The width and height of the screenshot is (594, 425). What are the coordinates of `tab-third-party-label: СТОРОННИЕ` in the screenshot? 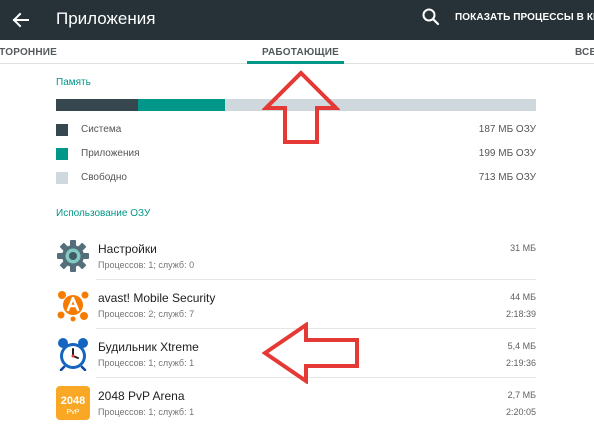 It's located at (29, 52).